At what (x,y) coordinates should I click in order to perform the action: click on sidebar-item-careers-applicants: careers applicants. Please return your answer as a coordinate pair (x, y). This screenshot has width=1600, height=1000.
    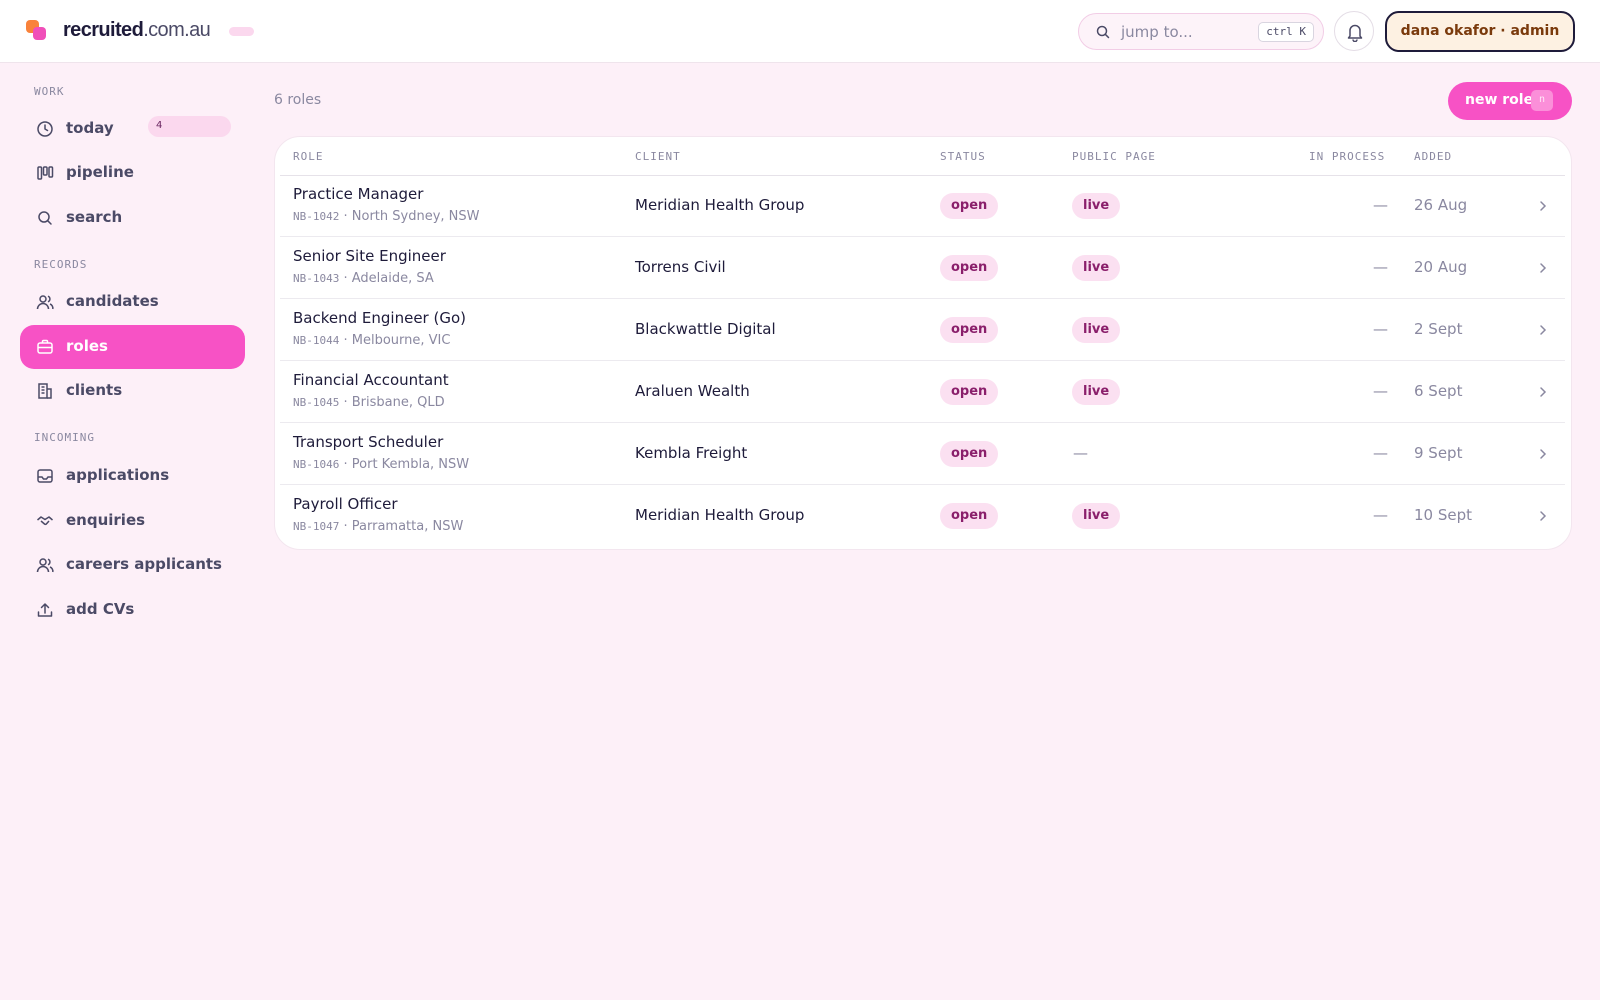
    Looking at the image, I should click on (132, 565).